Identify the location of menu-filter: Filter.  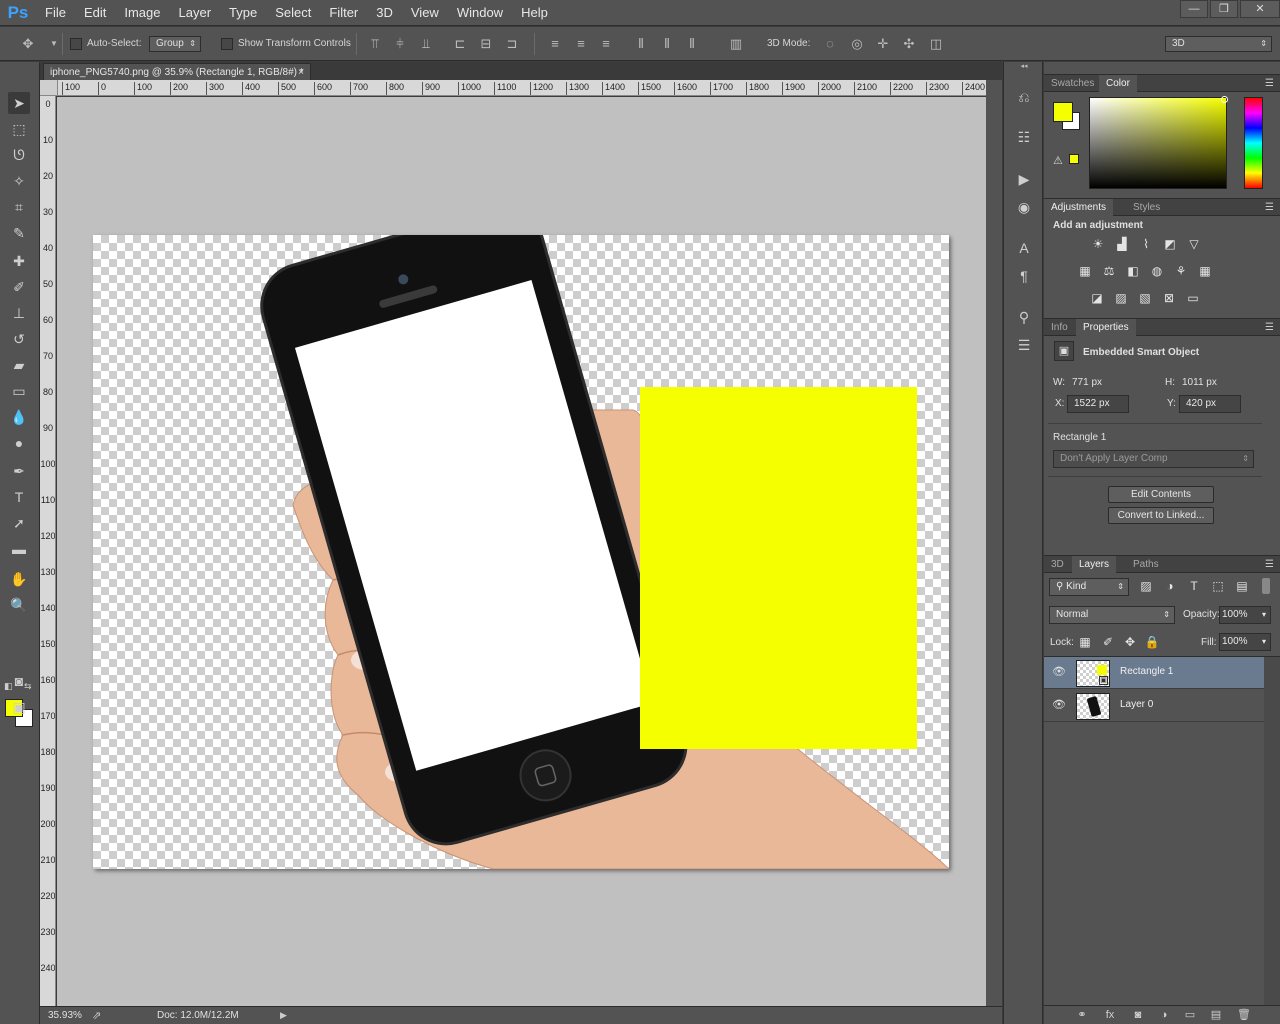
(343, 13).